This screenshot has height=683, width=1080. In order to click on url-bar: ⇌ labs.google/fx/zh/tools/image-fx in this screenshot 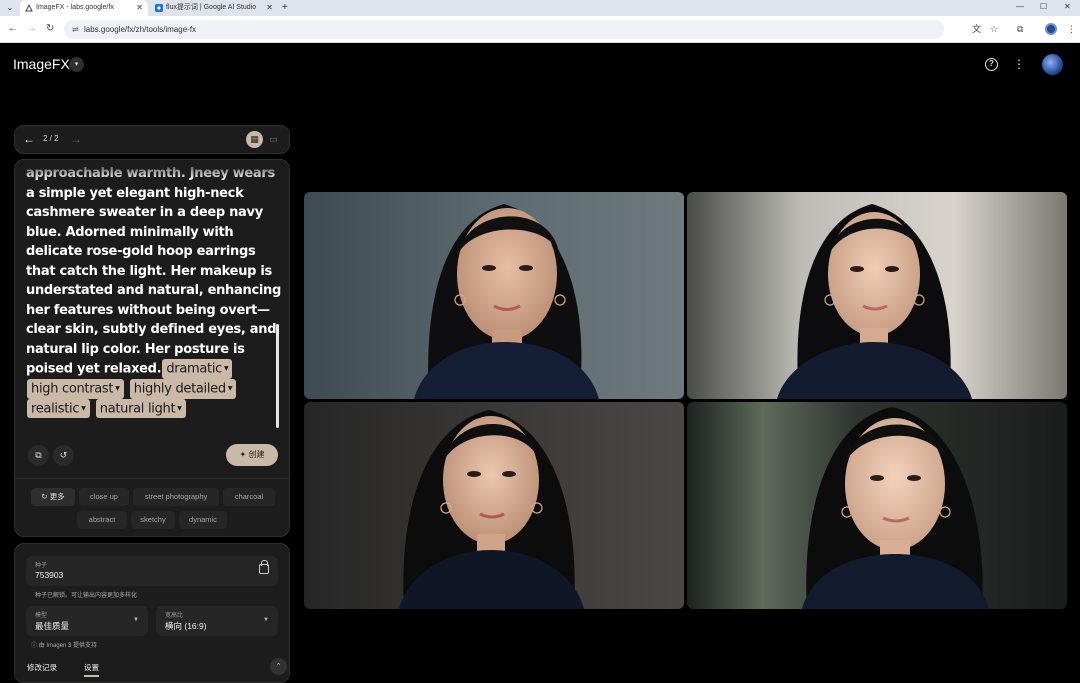, I will do `click(504, 29)`.